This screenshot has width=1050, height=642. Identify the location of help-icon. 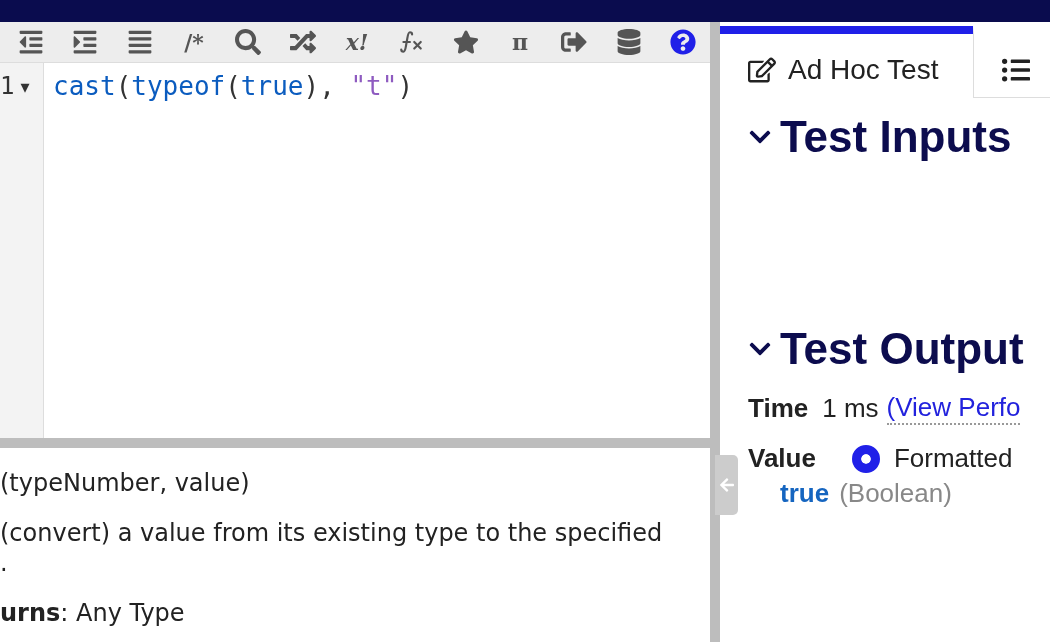
(682, 42).